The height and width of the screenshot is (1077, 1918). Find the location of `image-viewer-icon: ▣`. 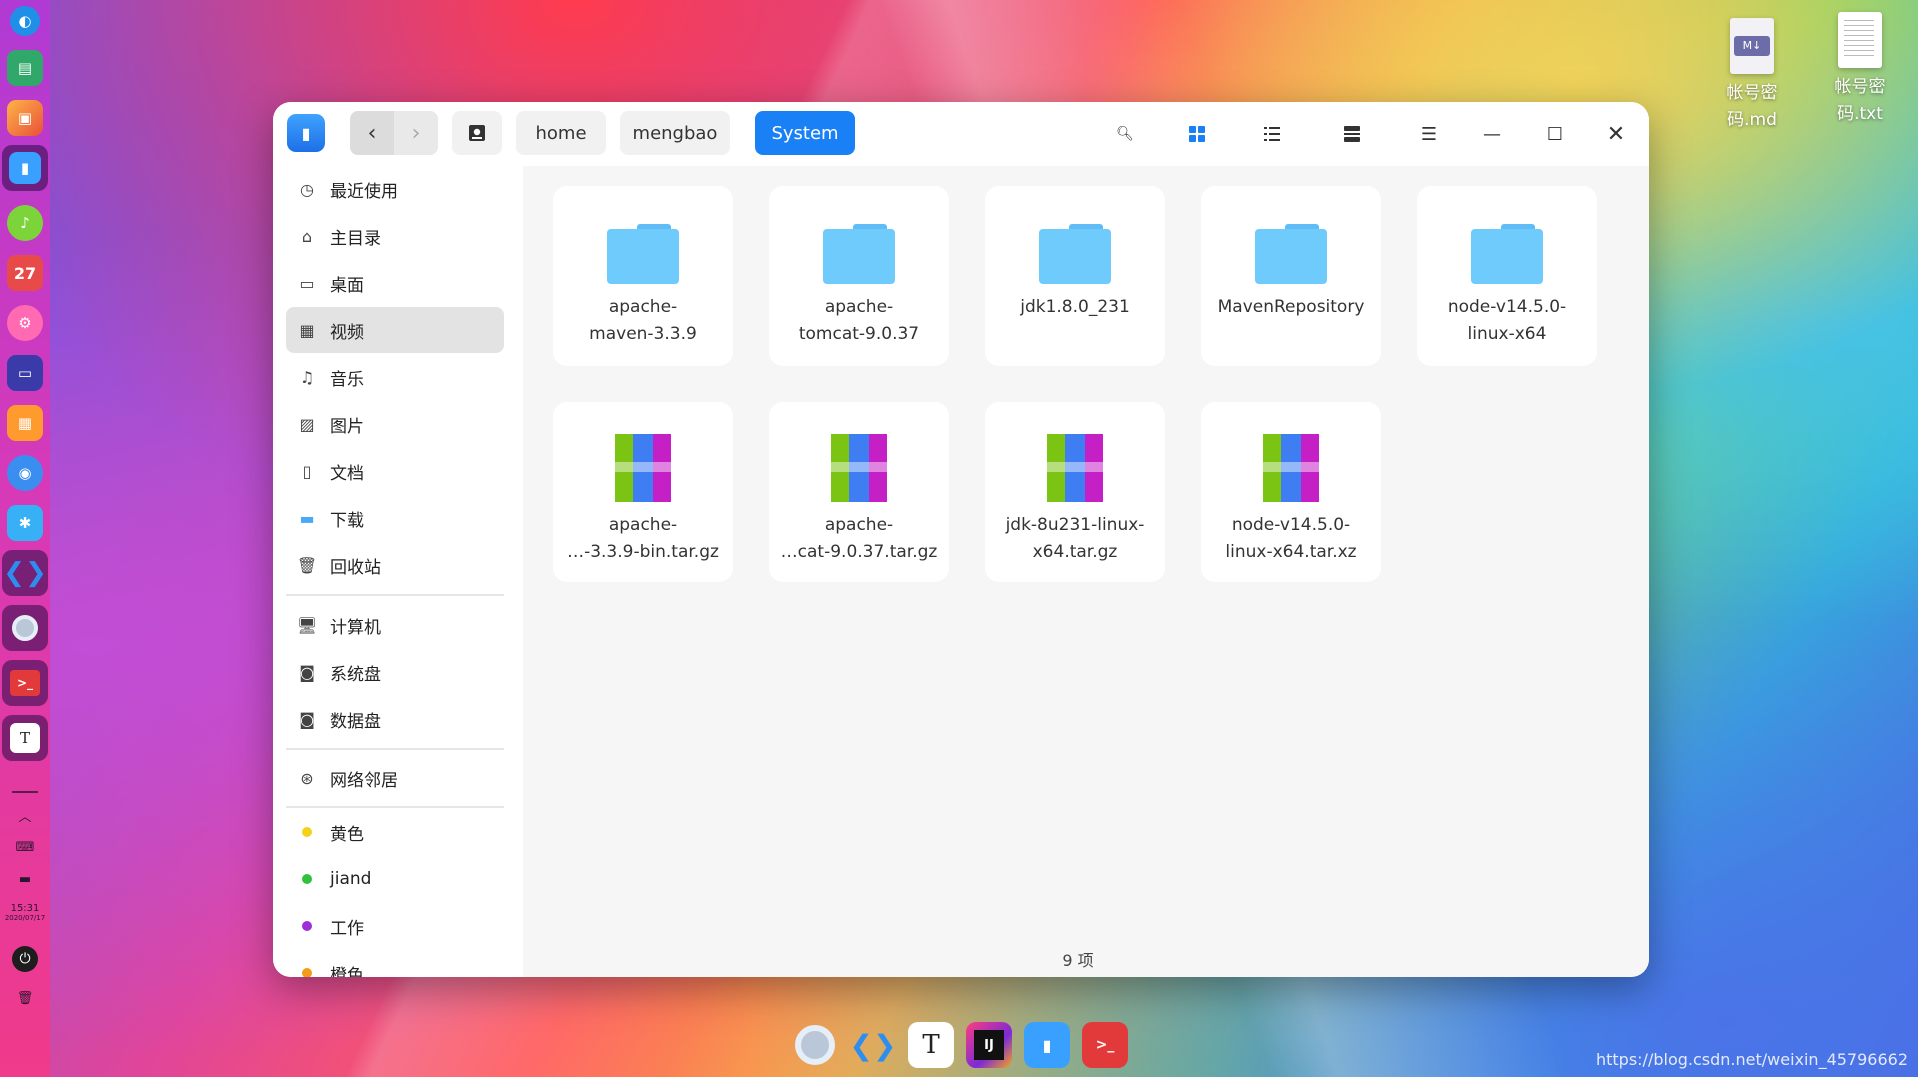

image-viewer-icon: ▣ is located at coordinates (25, 118).